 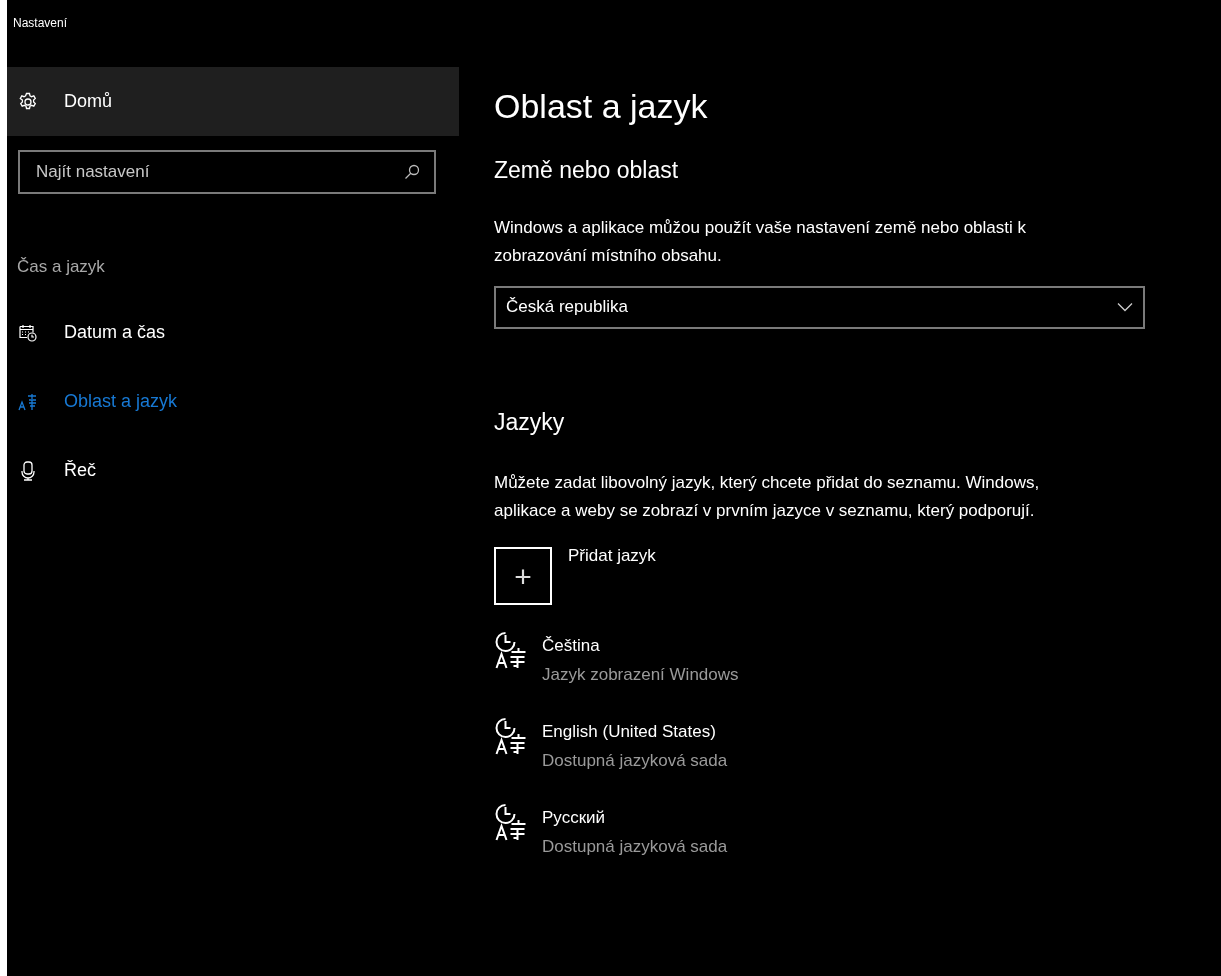 What do you see at coordinates (233, 401) in the screenshot?
I see `nav-item: Oblast a jazyk` at bounding box center [233, 401].